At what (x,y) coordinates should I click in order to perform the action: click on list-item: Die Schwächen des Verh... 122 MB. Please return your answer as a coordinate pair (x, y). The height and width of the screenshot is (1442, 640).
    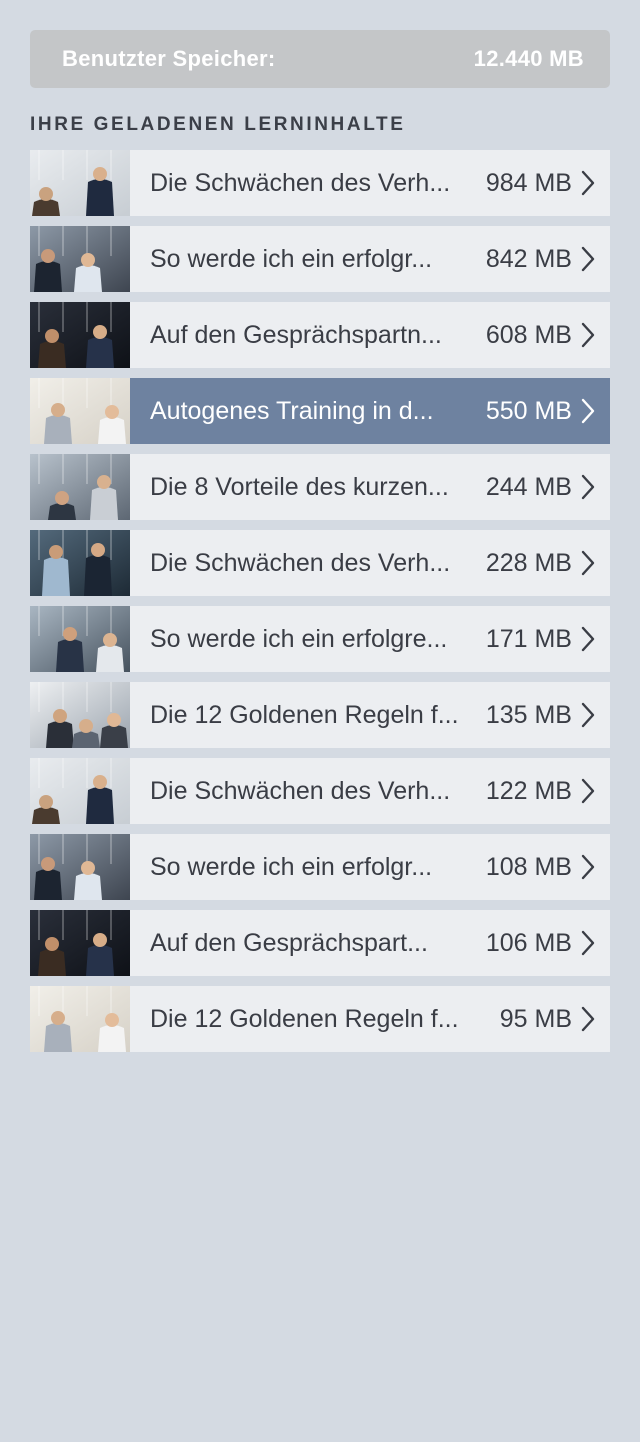
    Looking at the image, I should click on (320, 791).